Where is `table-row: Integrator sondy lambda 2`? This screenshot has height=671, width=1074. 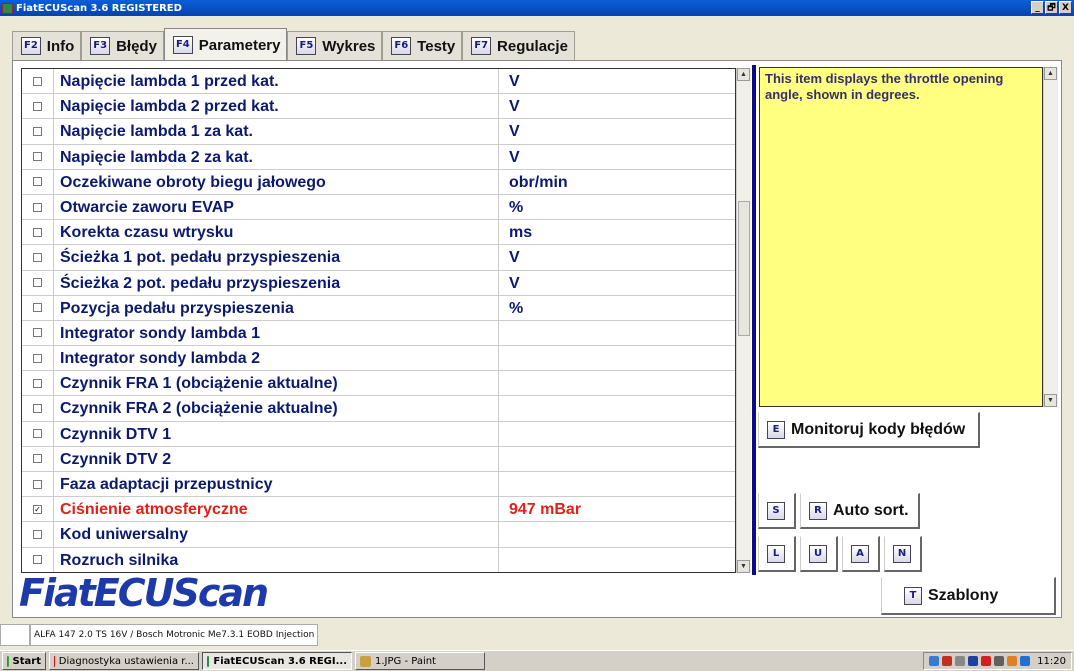 table-row: Integrator sondy lambda 2 is located at coordinates (378, 359).